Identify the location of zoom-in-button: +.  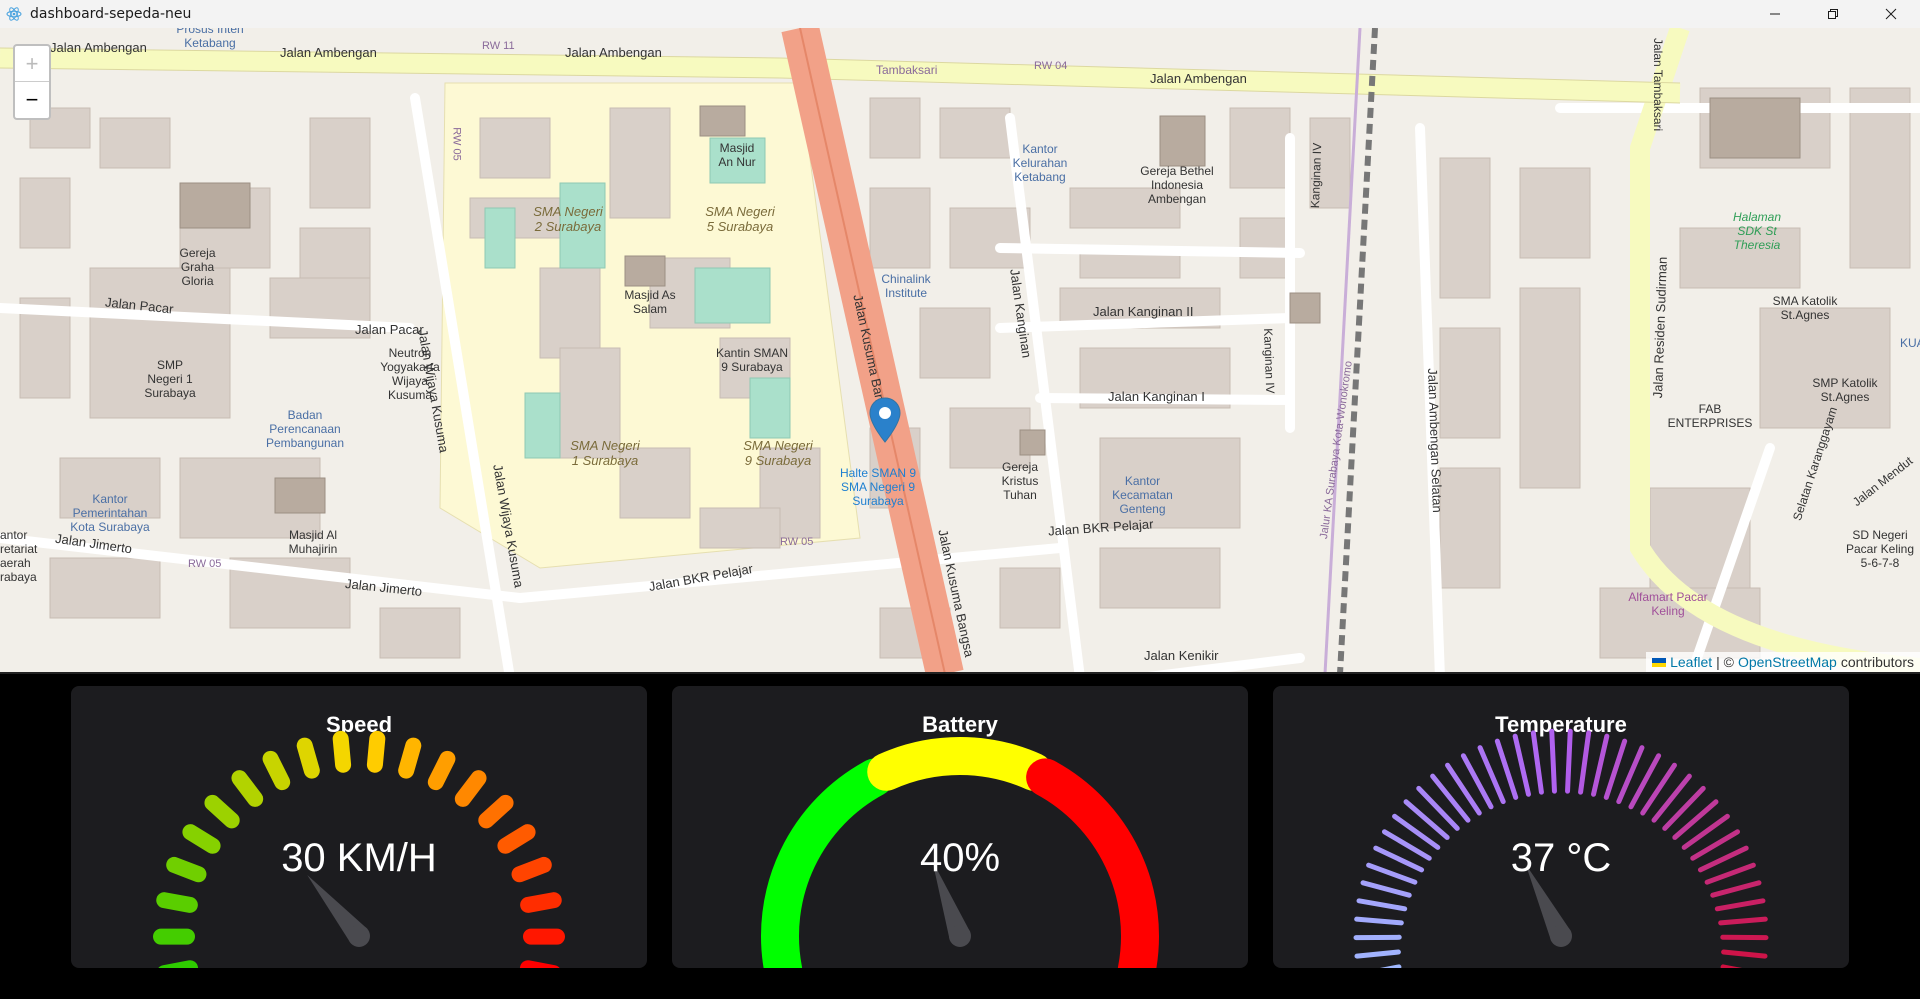
(32, 64).